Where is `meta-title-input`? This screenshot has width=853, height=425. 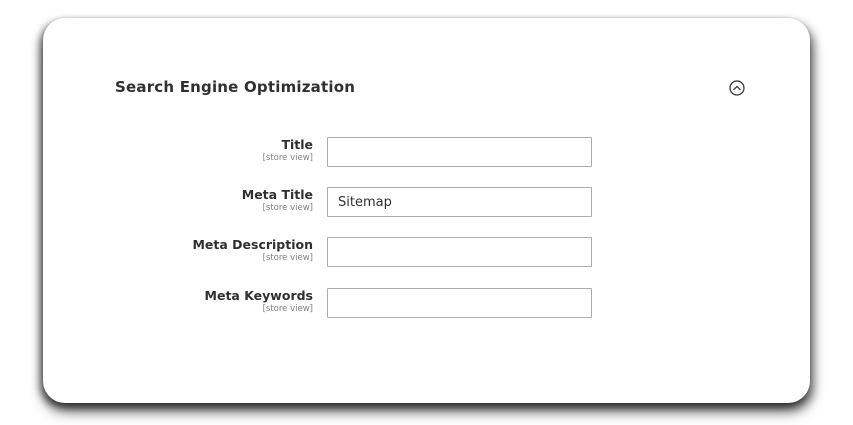
meta-title-input is located at coordinates (459, 202).